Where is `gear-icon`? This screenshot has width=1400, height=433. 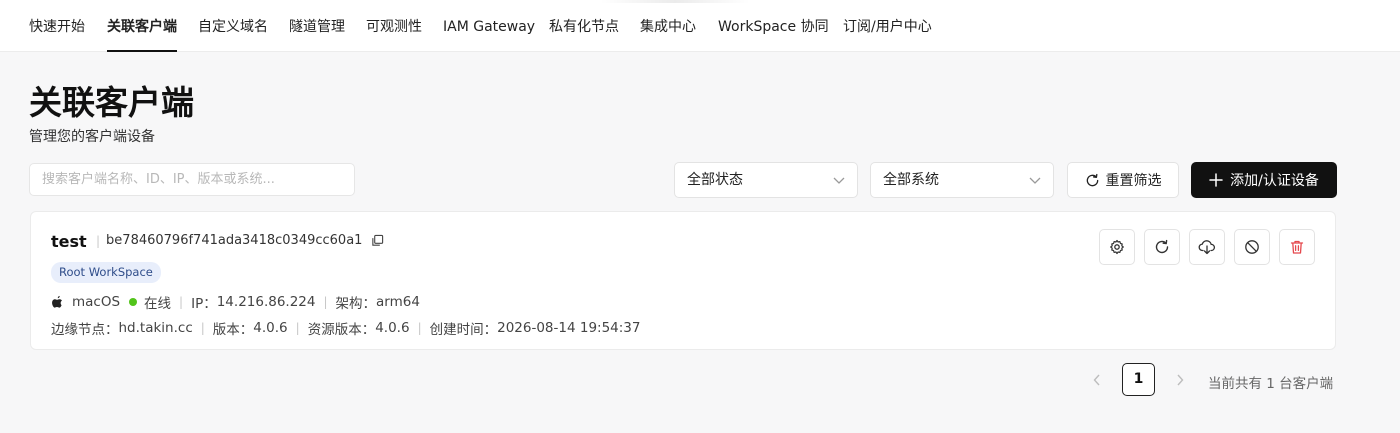
gear-icon is located at coordinates (1117, 247).